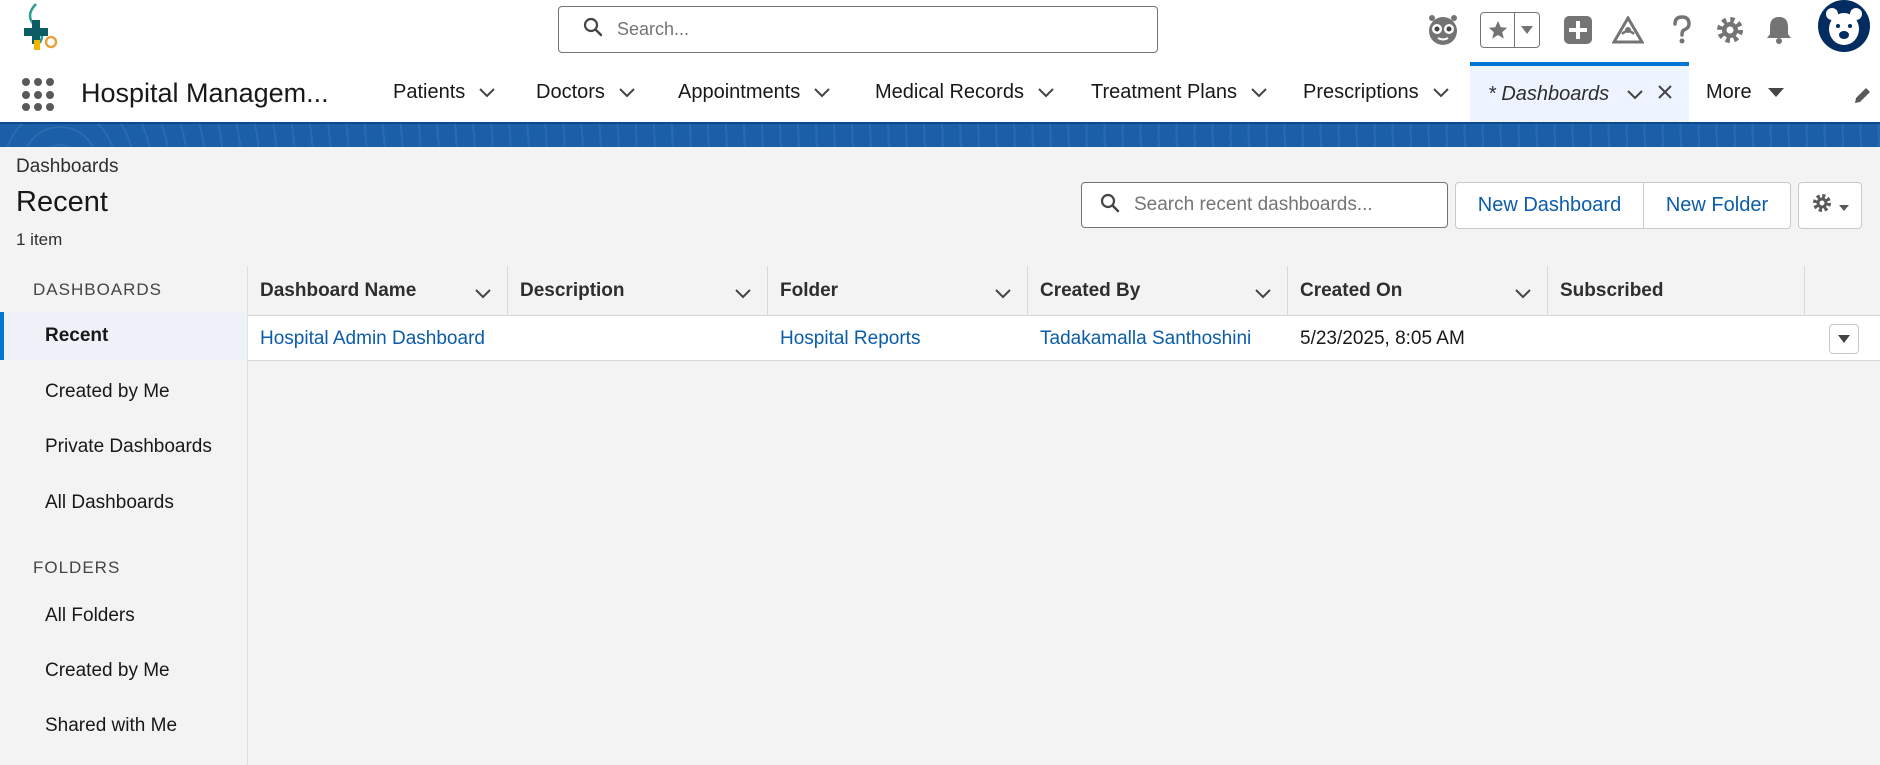  Describe the element at coordinates (1549, 93) in the screenshot. I see `tab-dashboards-label: * Dashboards` at that location.